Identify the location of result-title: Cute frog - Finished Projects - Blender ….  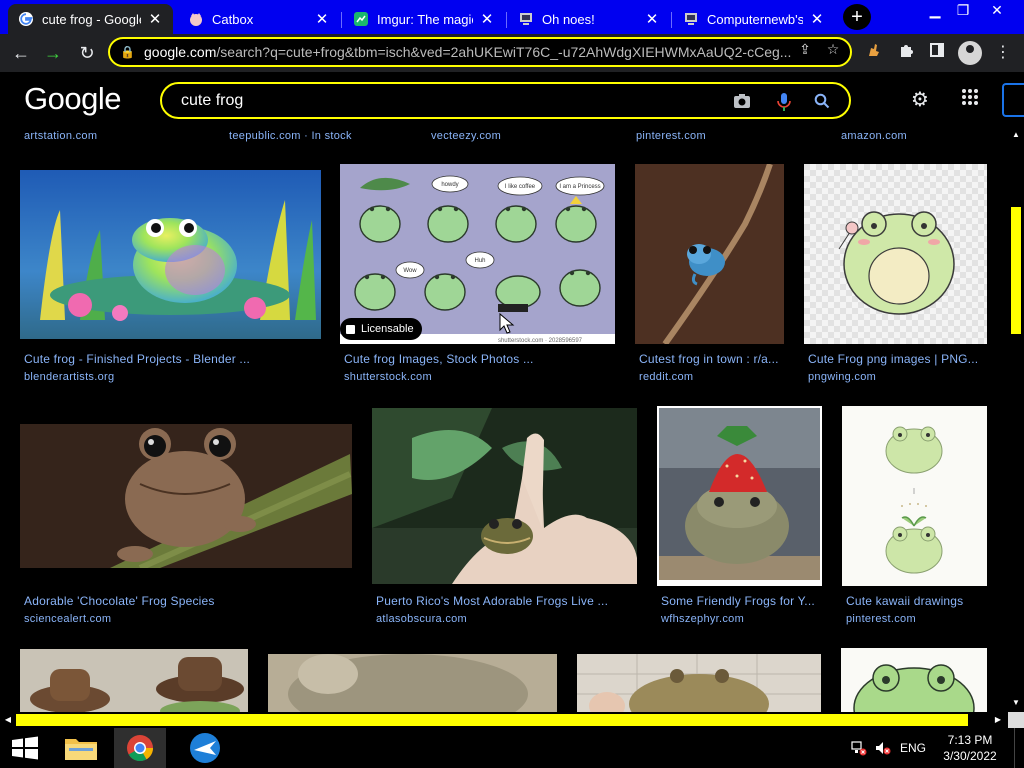
(174, 359).